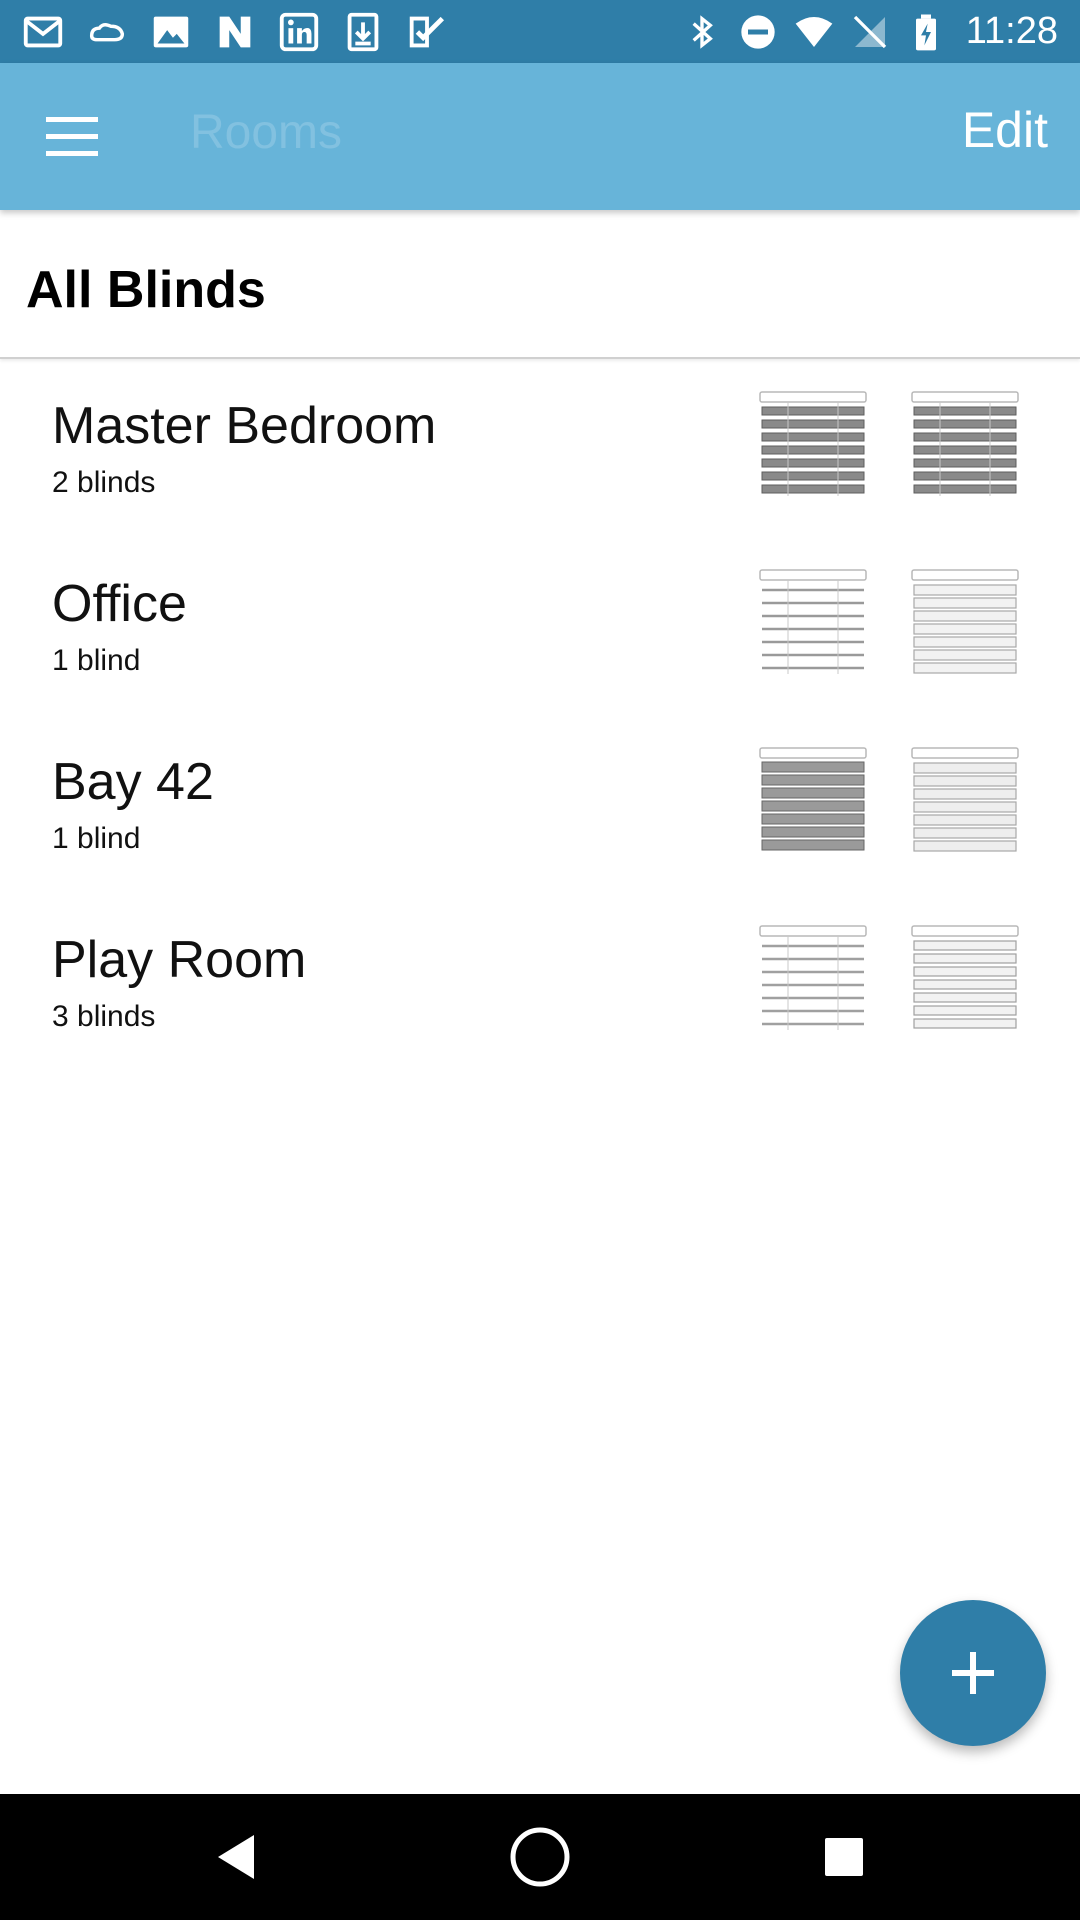  I want to click on plus-icon, so click(973, 1673).